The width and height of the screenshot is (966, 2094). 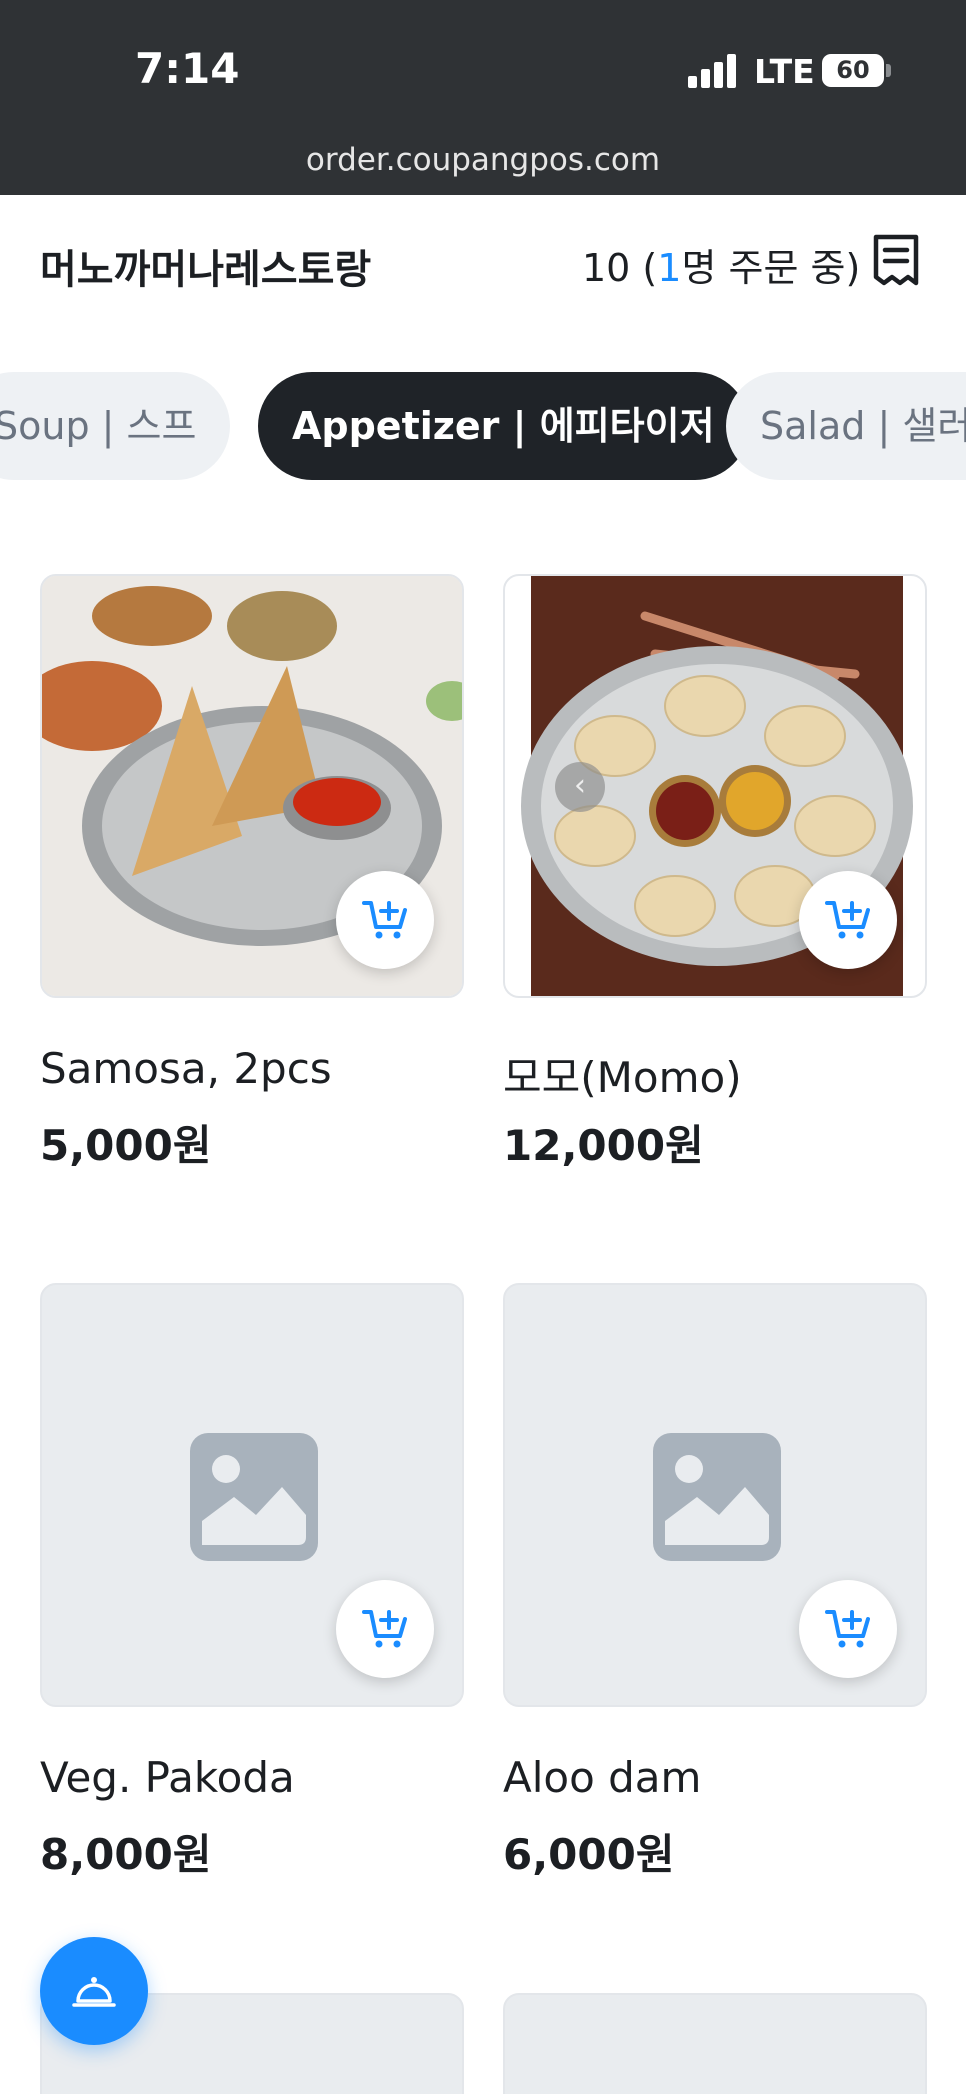 What do you see at coordinates (126, 1145) in the screenshot?
I see `menu-item-price: 5,000원` at bounding box center [126, 1145].